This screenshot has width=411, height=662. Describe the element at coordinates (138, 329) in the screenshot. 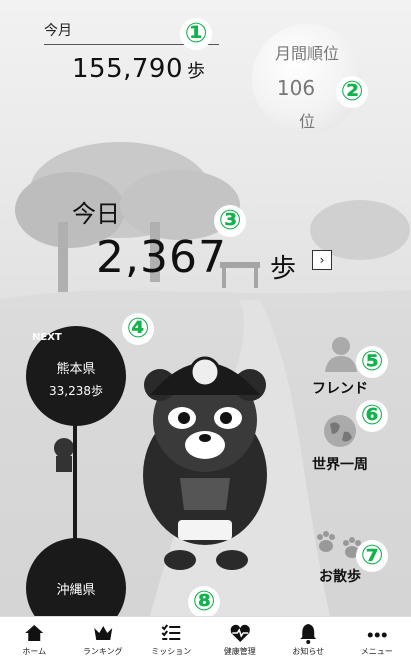

I see `callout-4: ④` at that location.